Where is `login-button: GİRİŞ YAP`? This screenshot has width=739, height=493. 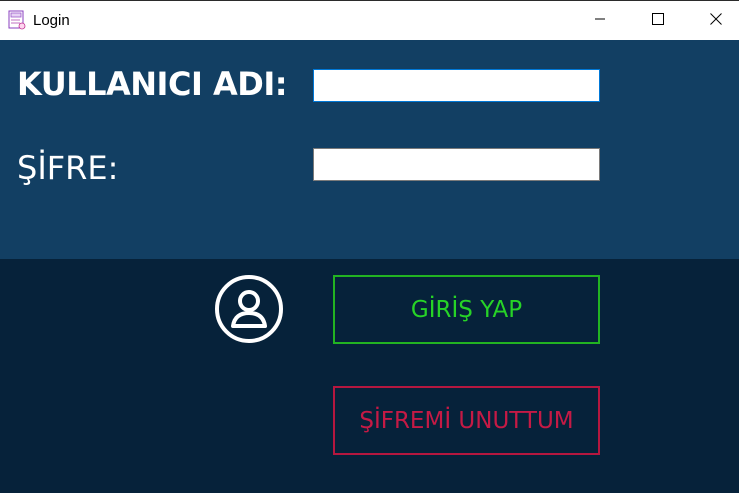 login-button: GİRİŞ YAP is located at coordinates (466, 309).